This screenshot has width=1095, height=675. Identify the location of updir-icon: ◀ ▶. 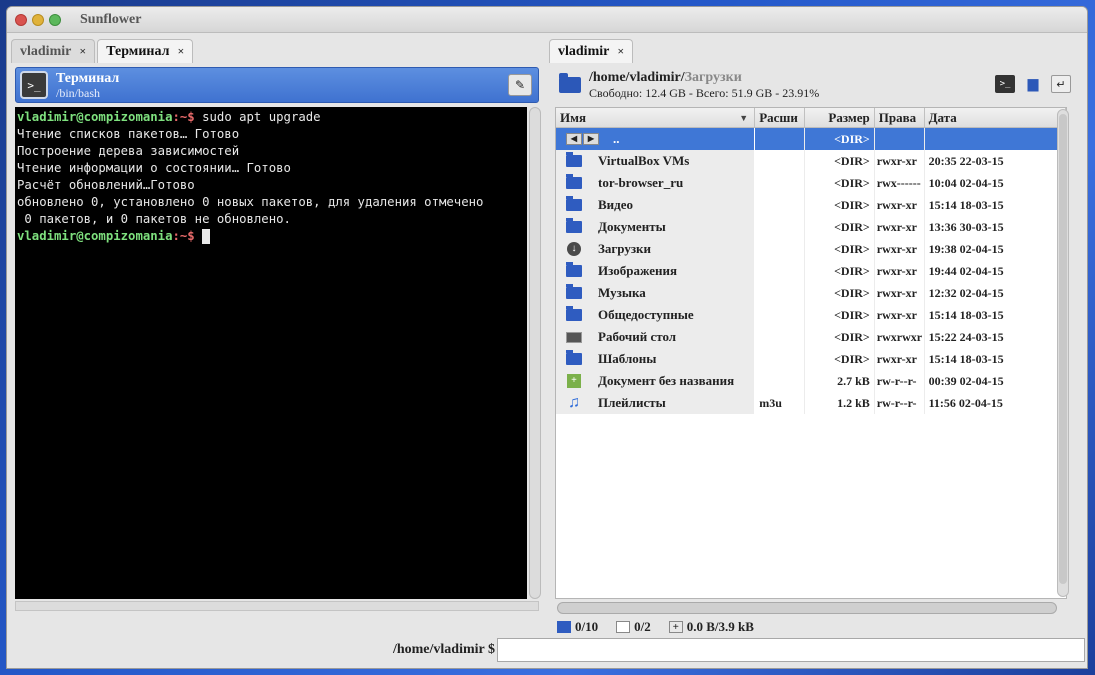
(582, 139).